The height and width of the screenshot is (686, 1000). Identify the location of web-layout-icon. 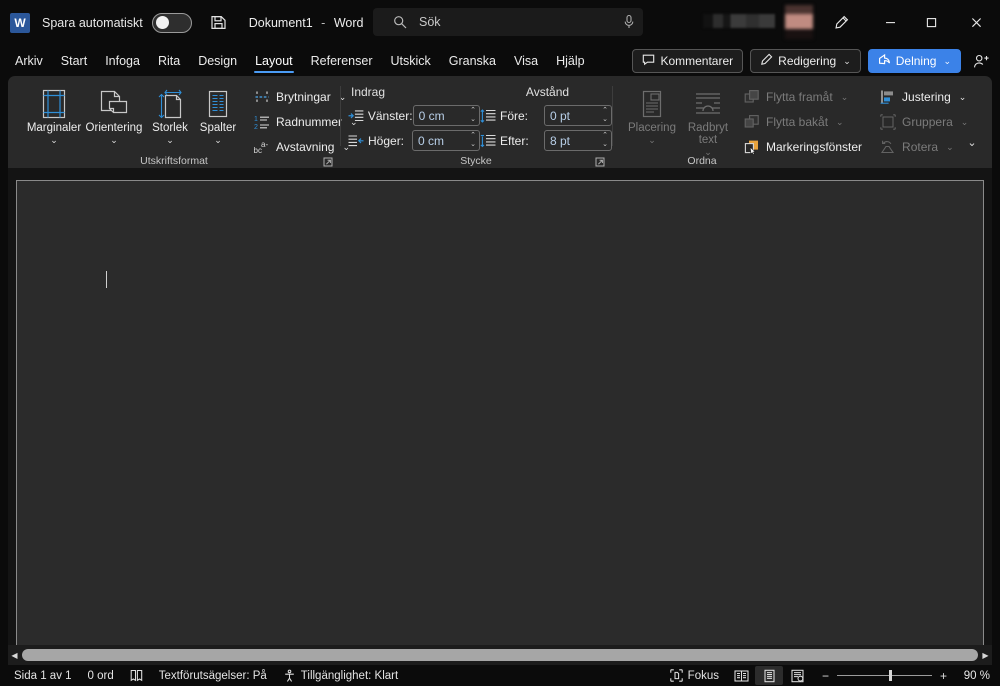
(797, 675).